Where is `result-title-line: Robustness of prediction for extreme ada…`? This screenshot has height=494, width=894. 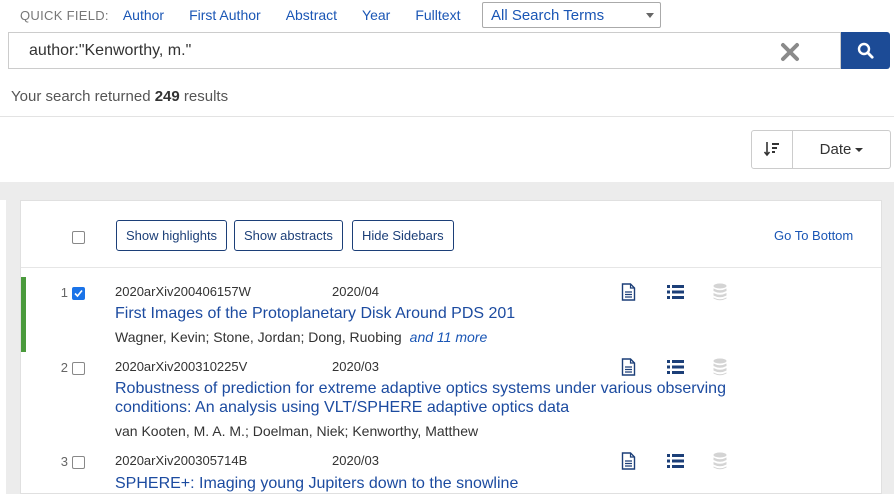
result-title-line: Robustness of prediction for extreme ada… is located at coordinates (420, 388).